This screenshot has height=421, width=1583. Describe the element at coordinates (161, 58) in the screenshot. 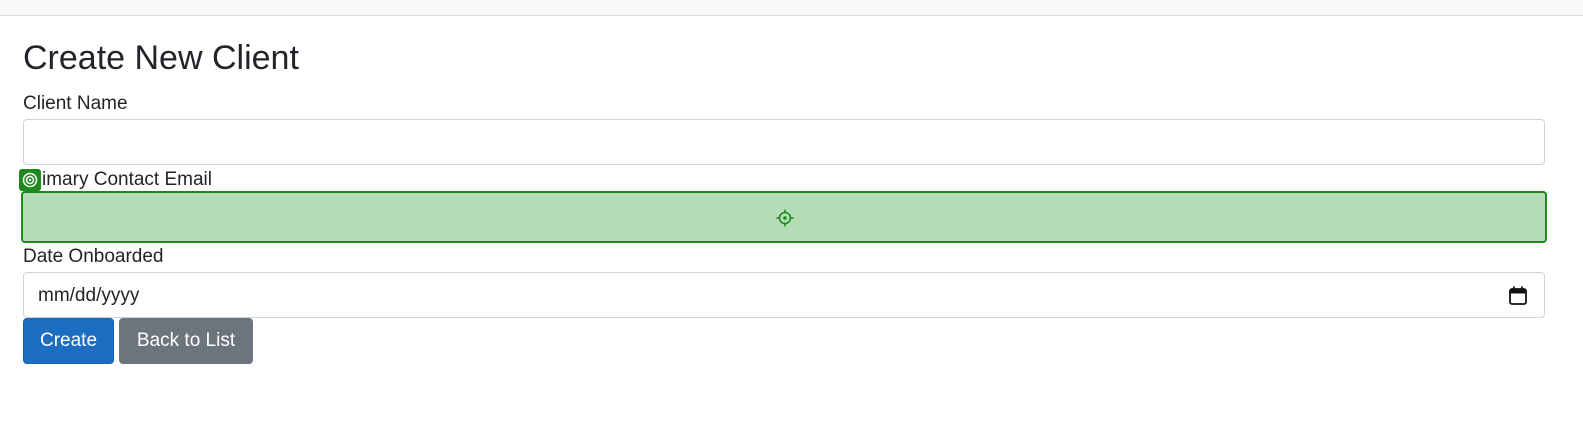

I see `page-title: Create New Client` at that location.